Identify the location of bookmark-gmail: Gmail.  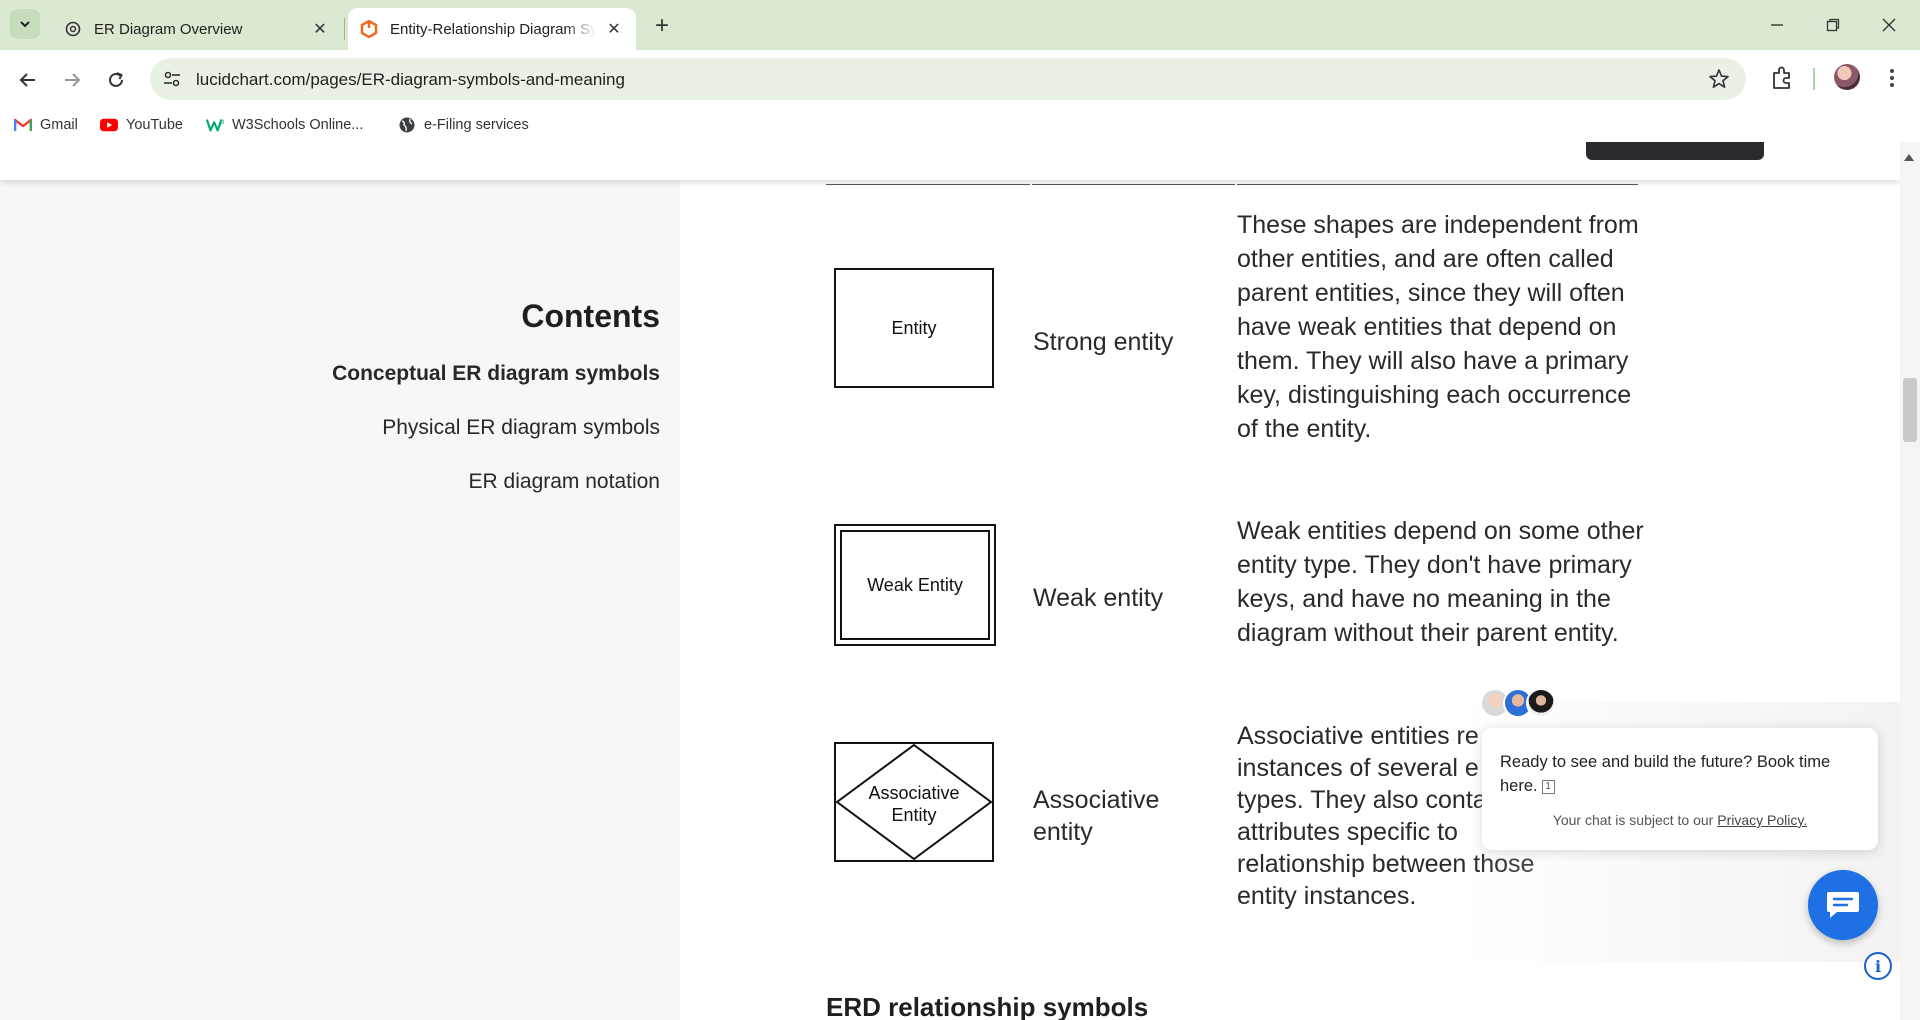
(46, 125).